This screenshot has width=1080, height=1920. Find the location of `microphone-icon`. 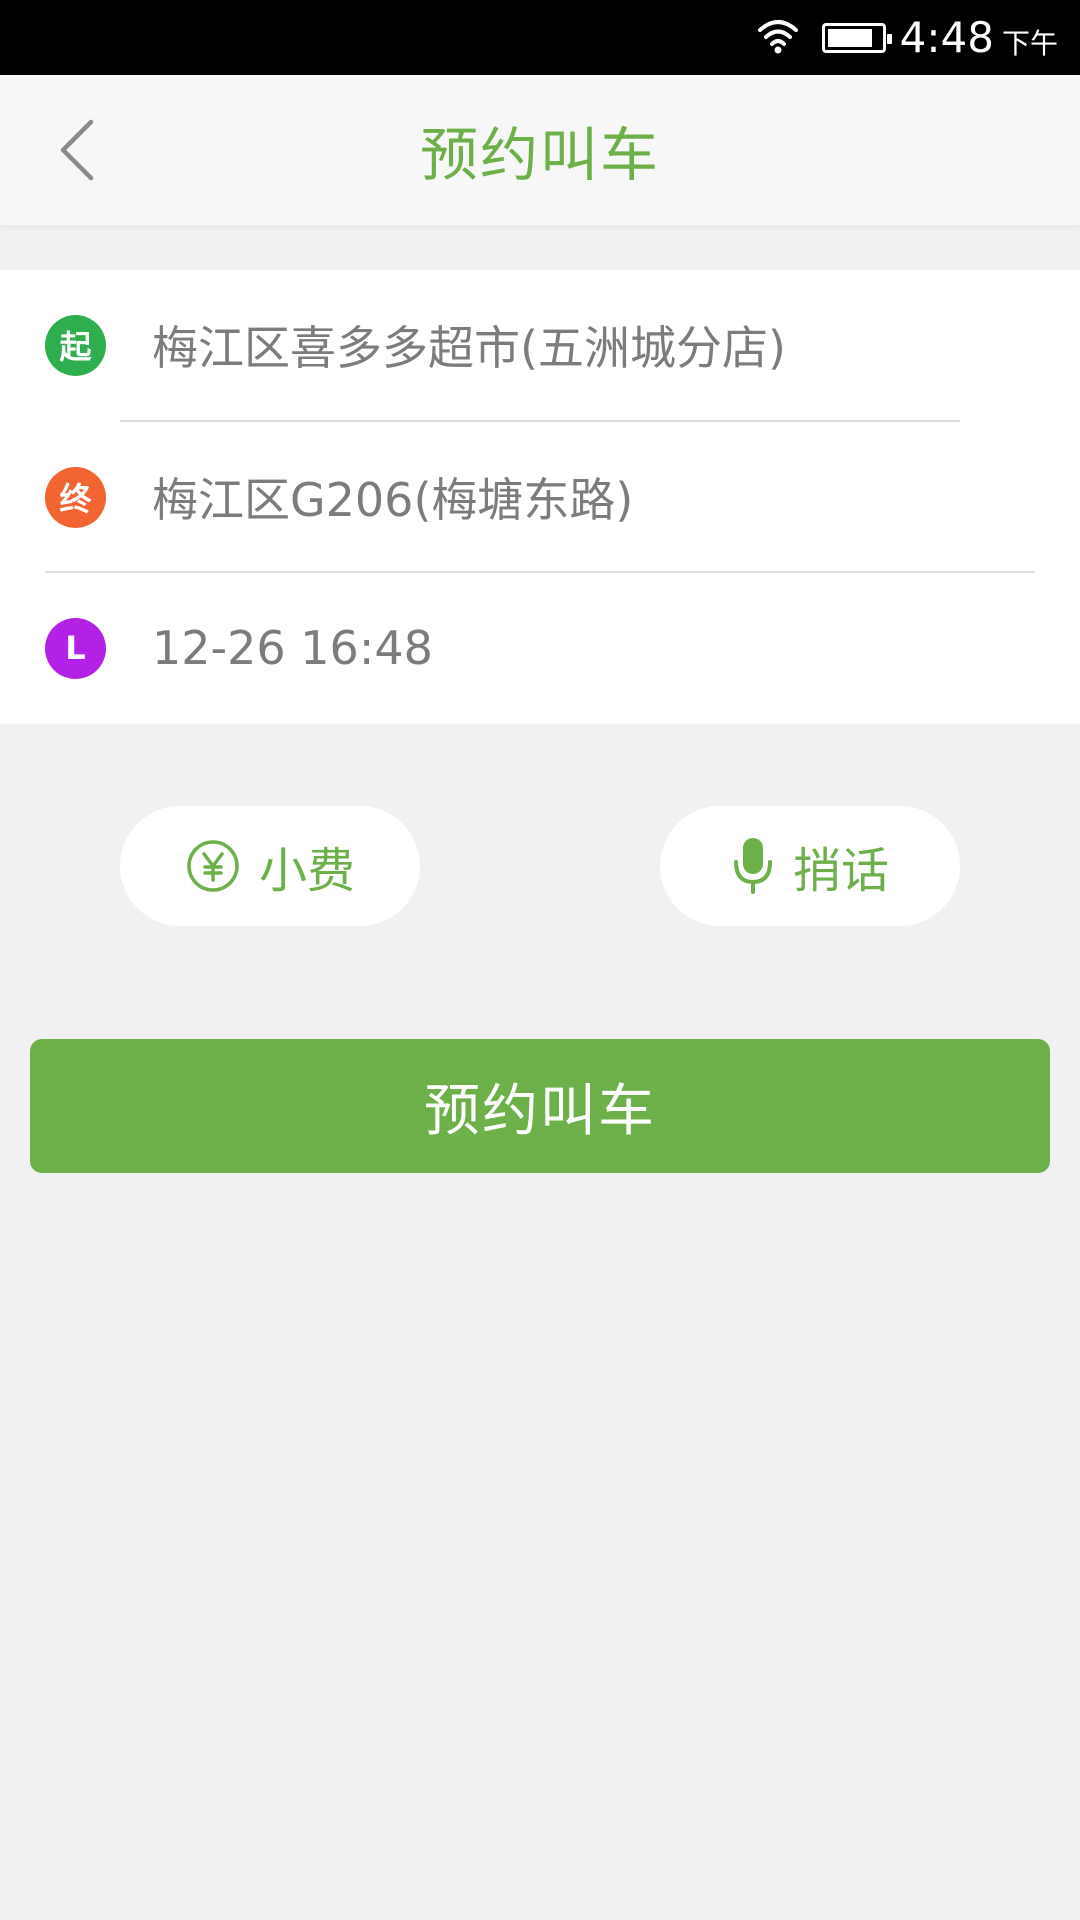

microphone-icon is located at coordinates (752, 866).